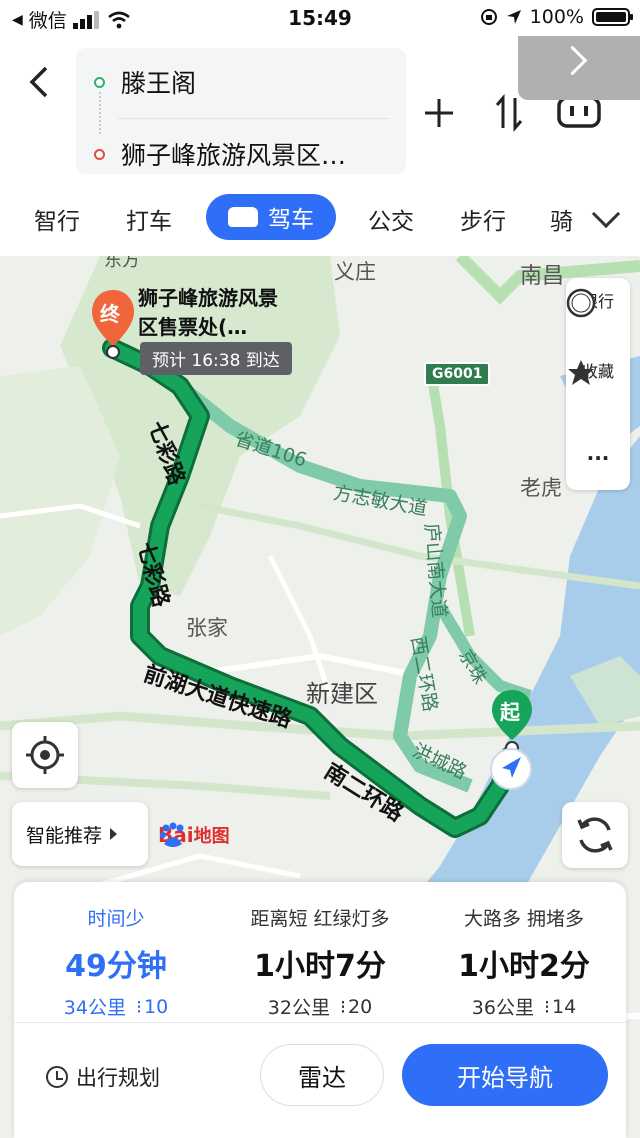 The height and width of the screenshot is (1138, 640). What do you see at coordinates (320, 18) in the screenshot?
I see `status-bar: ◀ 微信 15:49 100%` at bounding box center [320, 18].